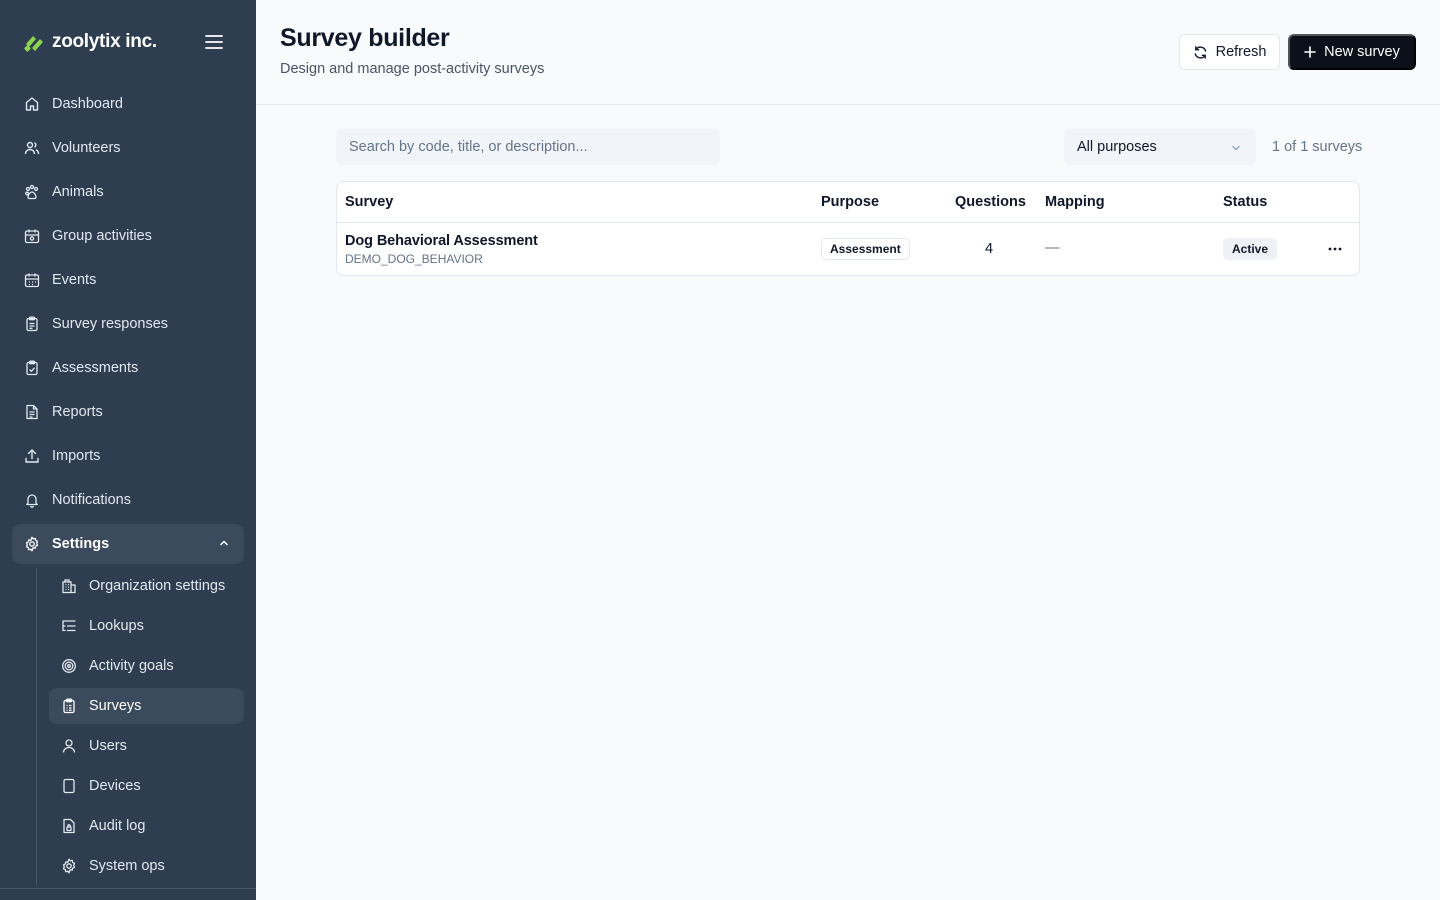 The width and height of the screenshot is (1440, 900). Describe the element at coordinates (1117, 147) in the screenshot. I see `purpose-filter-value: All purposes` at that location.